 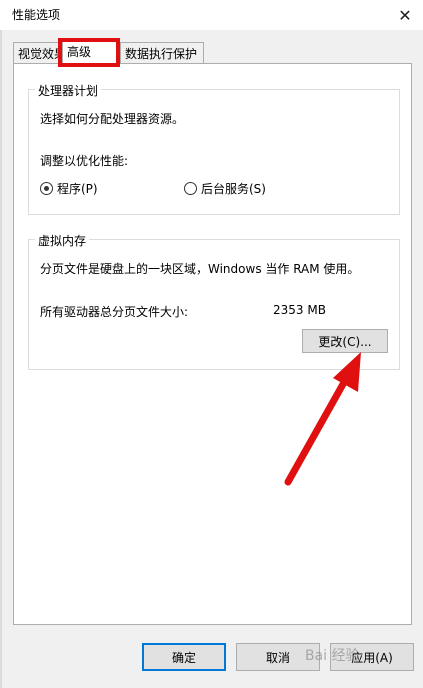 What do you see at coordinates (89, 52) in the screenshot?
I see `tab-highlight-box` at bounding box center [89, 52].